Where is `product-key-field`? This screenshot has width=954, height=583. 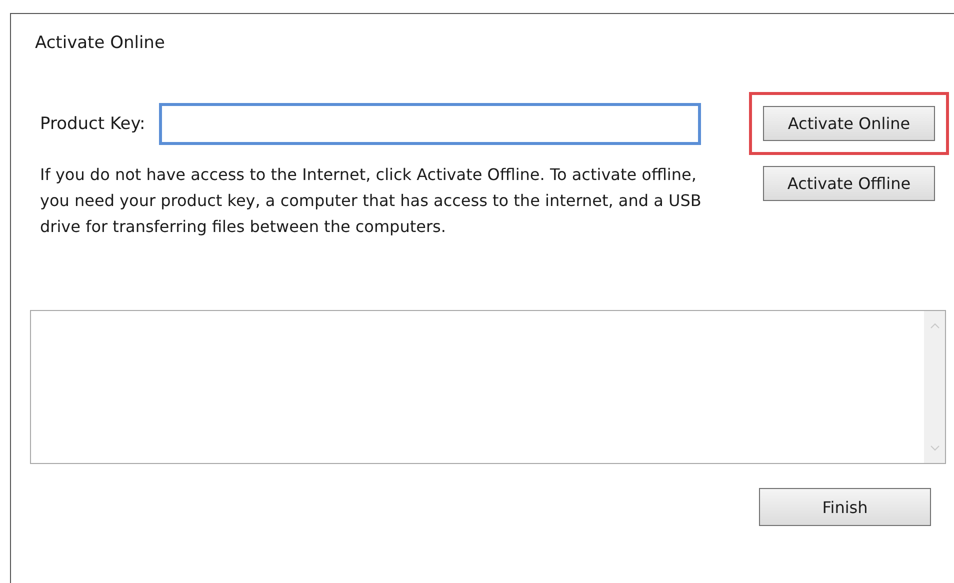
product-key-field is located at coordinates (430, 124).